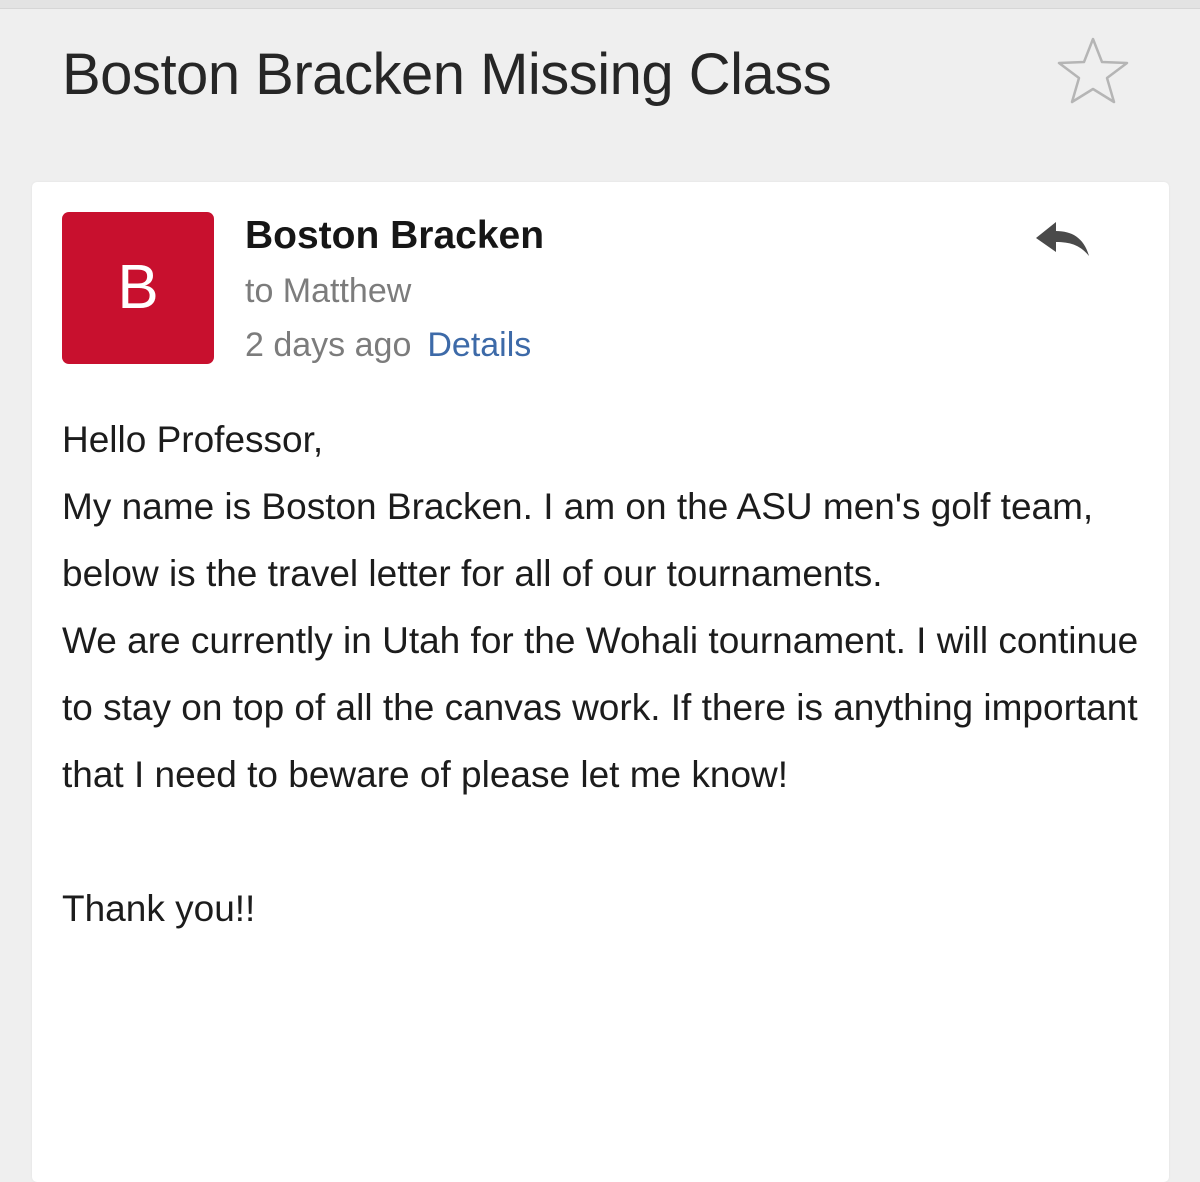 The width and height of the screenshot is (1200, 1182). I want to click on details-link: Details, so click(479, 345).